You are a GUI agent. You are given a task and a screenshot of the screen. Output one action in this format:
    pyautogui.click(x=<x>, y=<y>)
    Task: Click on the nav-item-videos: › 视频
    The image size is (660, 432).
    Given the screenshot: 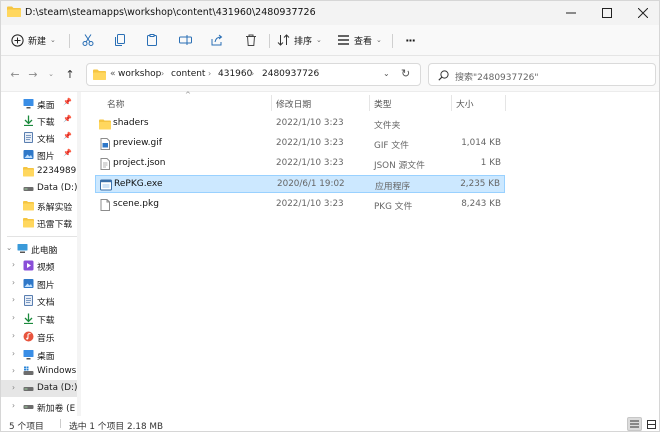 What is the action you would take?
    pyautogui.click(x=41, y=265)
    